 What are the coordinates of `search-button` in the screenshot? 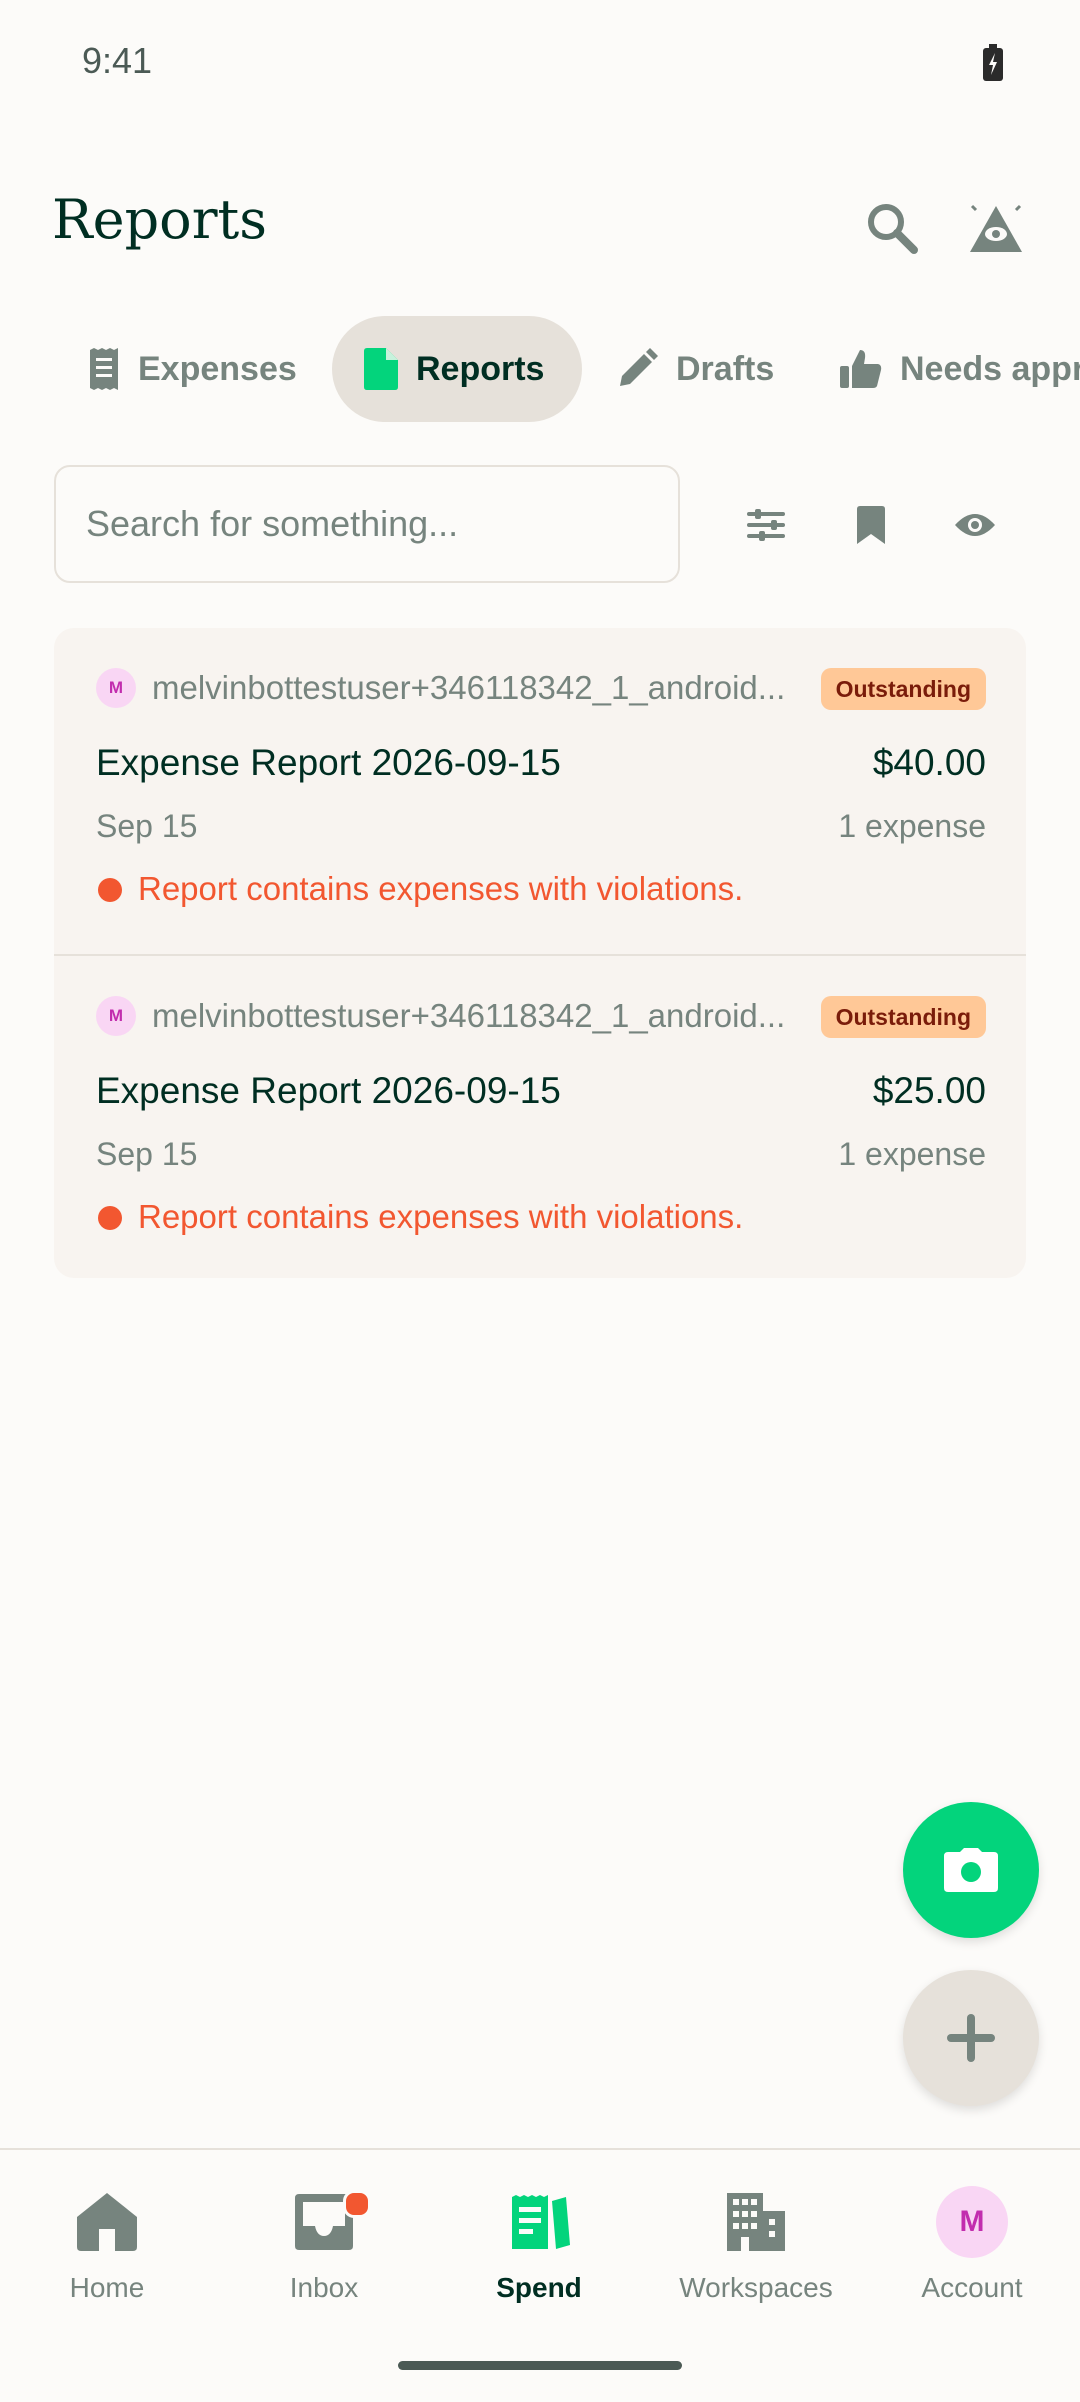 It's located at (892, 228).